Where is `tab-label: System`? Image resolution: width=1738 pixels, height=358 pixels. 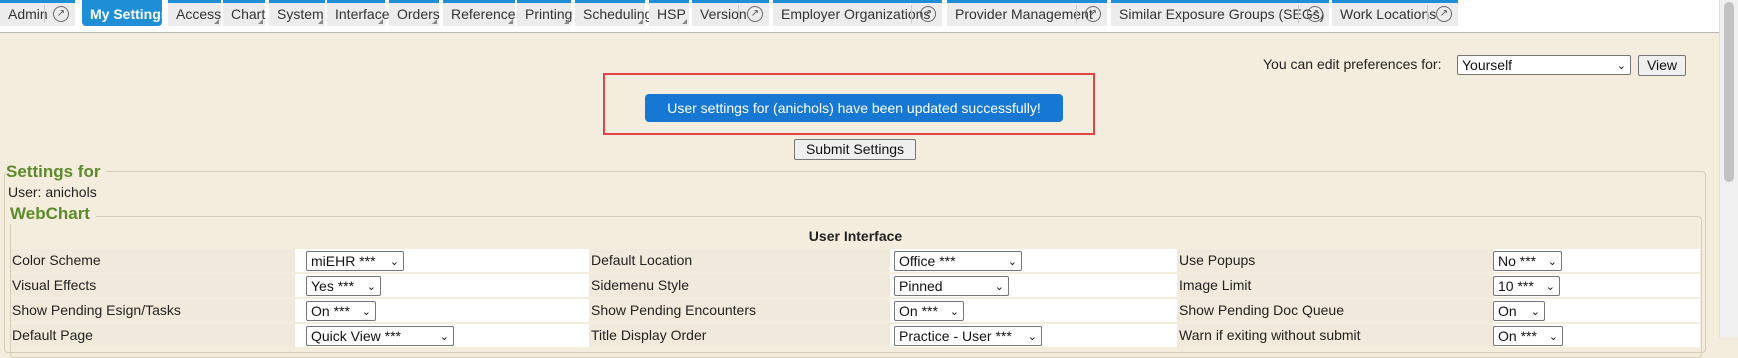
tab-label: System is located at coordinates (300, 14).